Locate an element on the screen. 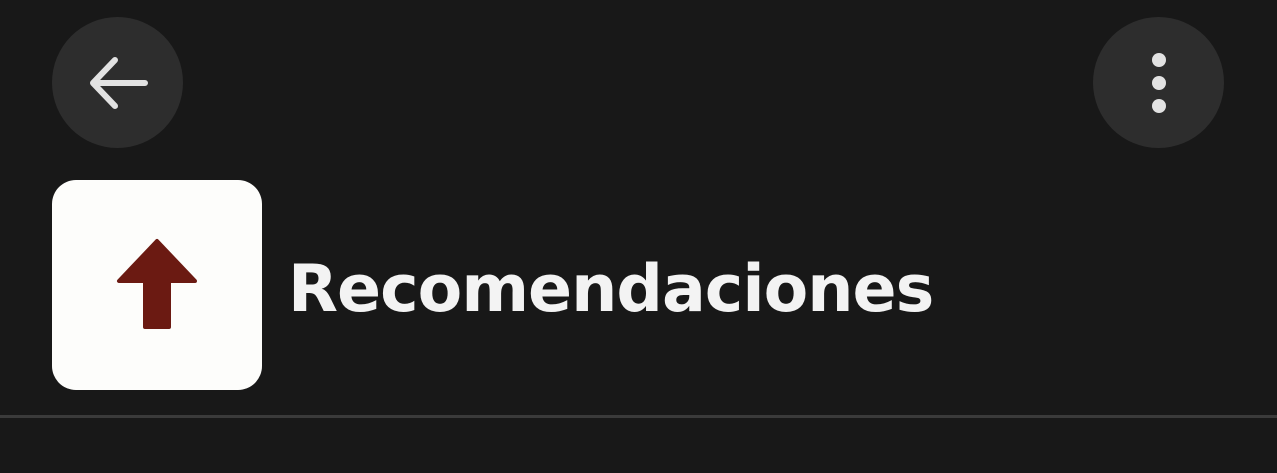  app-icon is located at coordinates (157, 285).